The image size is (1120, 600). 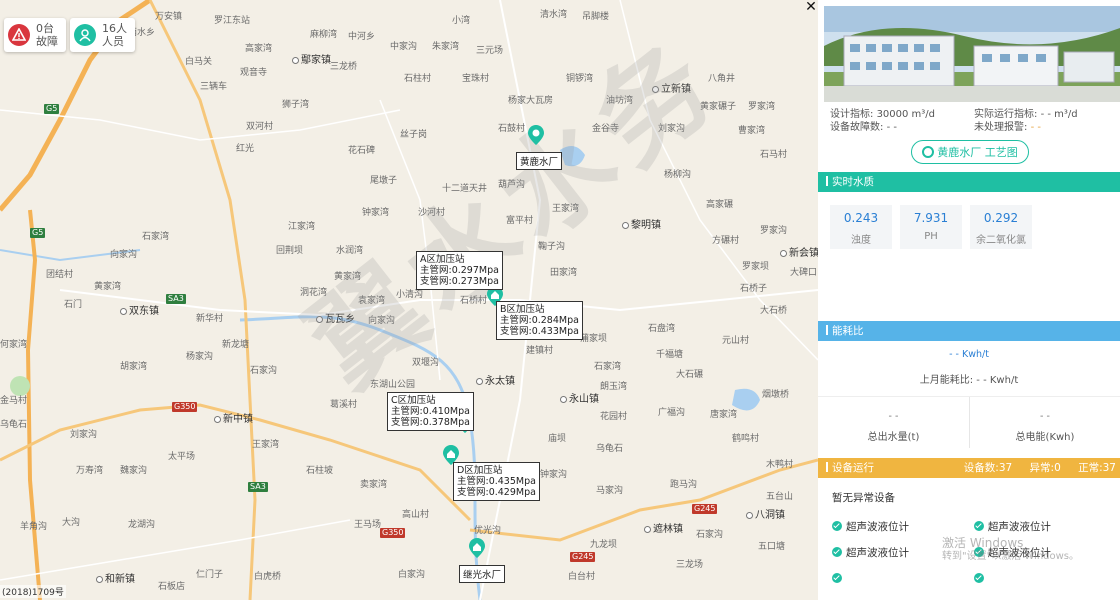 What do you see at coordinates (19, 35) in the screenshot?
I see `alarm-icon` at bounding box center [19, 35].